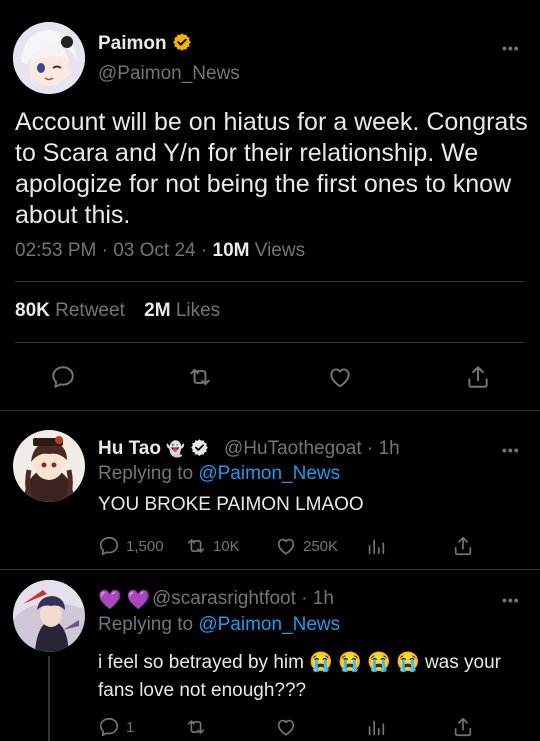  I want to click on hutao-avatar, so click(49, 466).